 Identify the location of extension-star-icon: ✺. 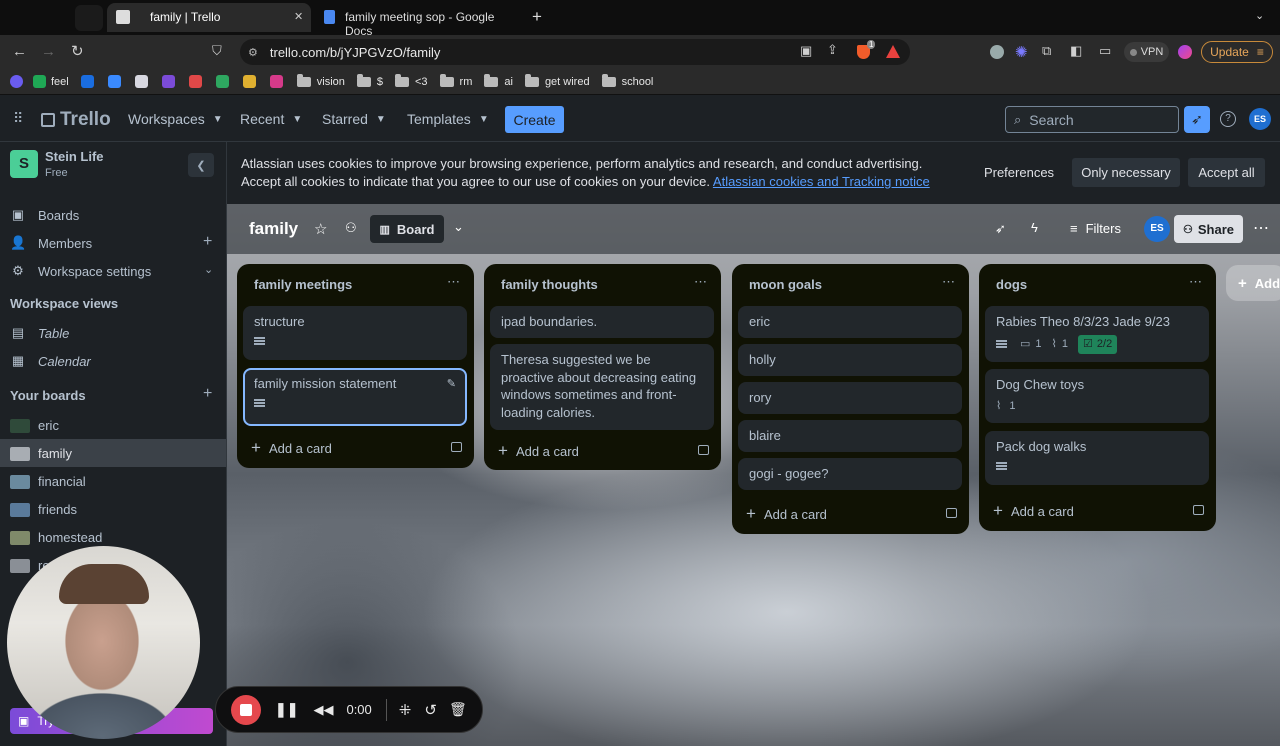
(1021, 52).